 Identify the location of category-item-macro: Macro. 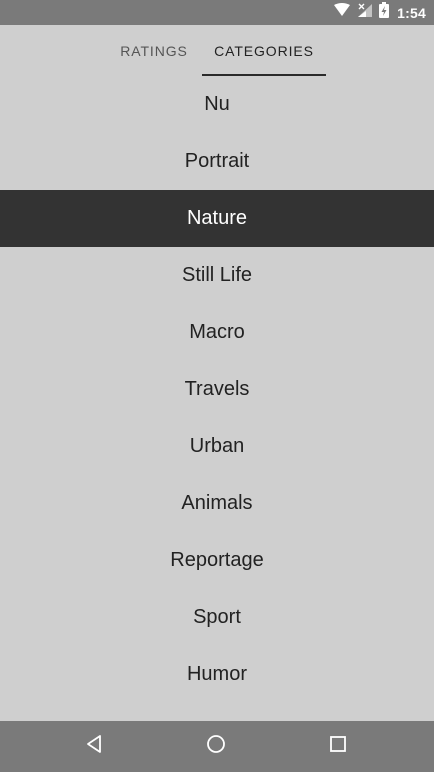
(217, 332).